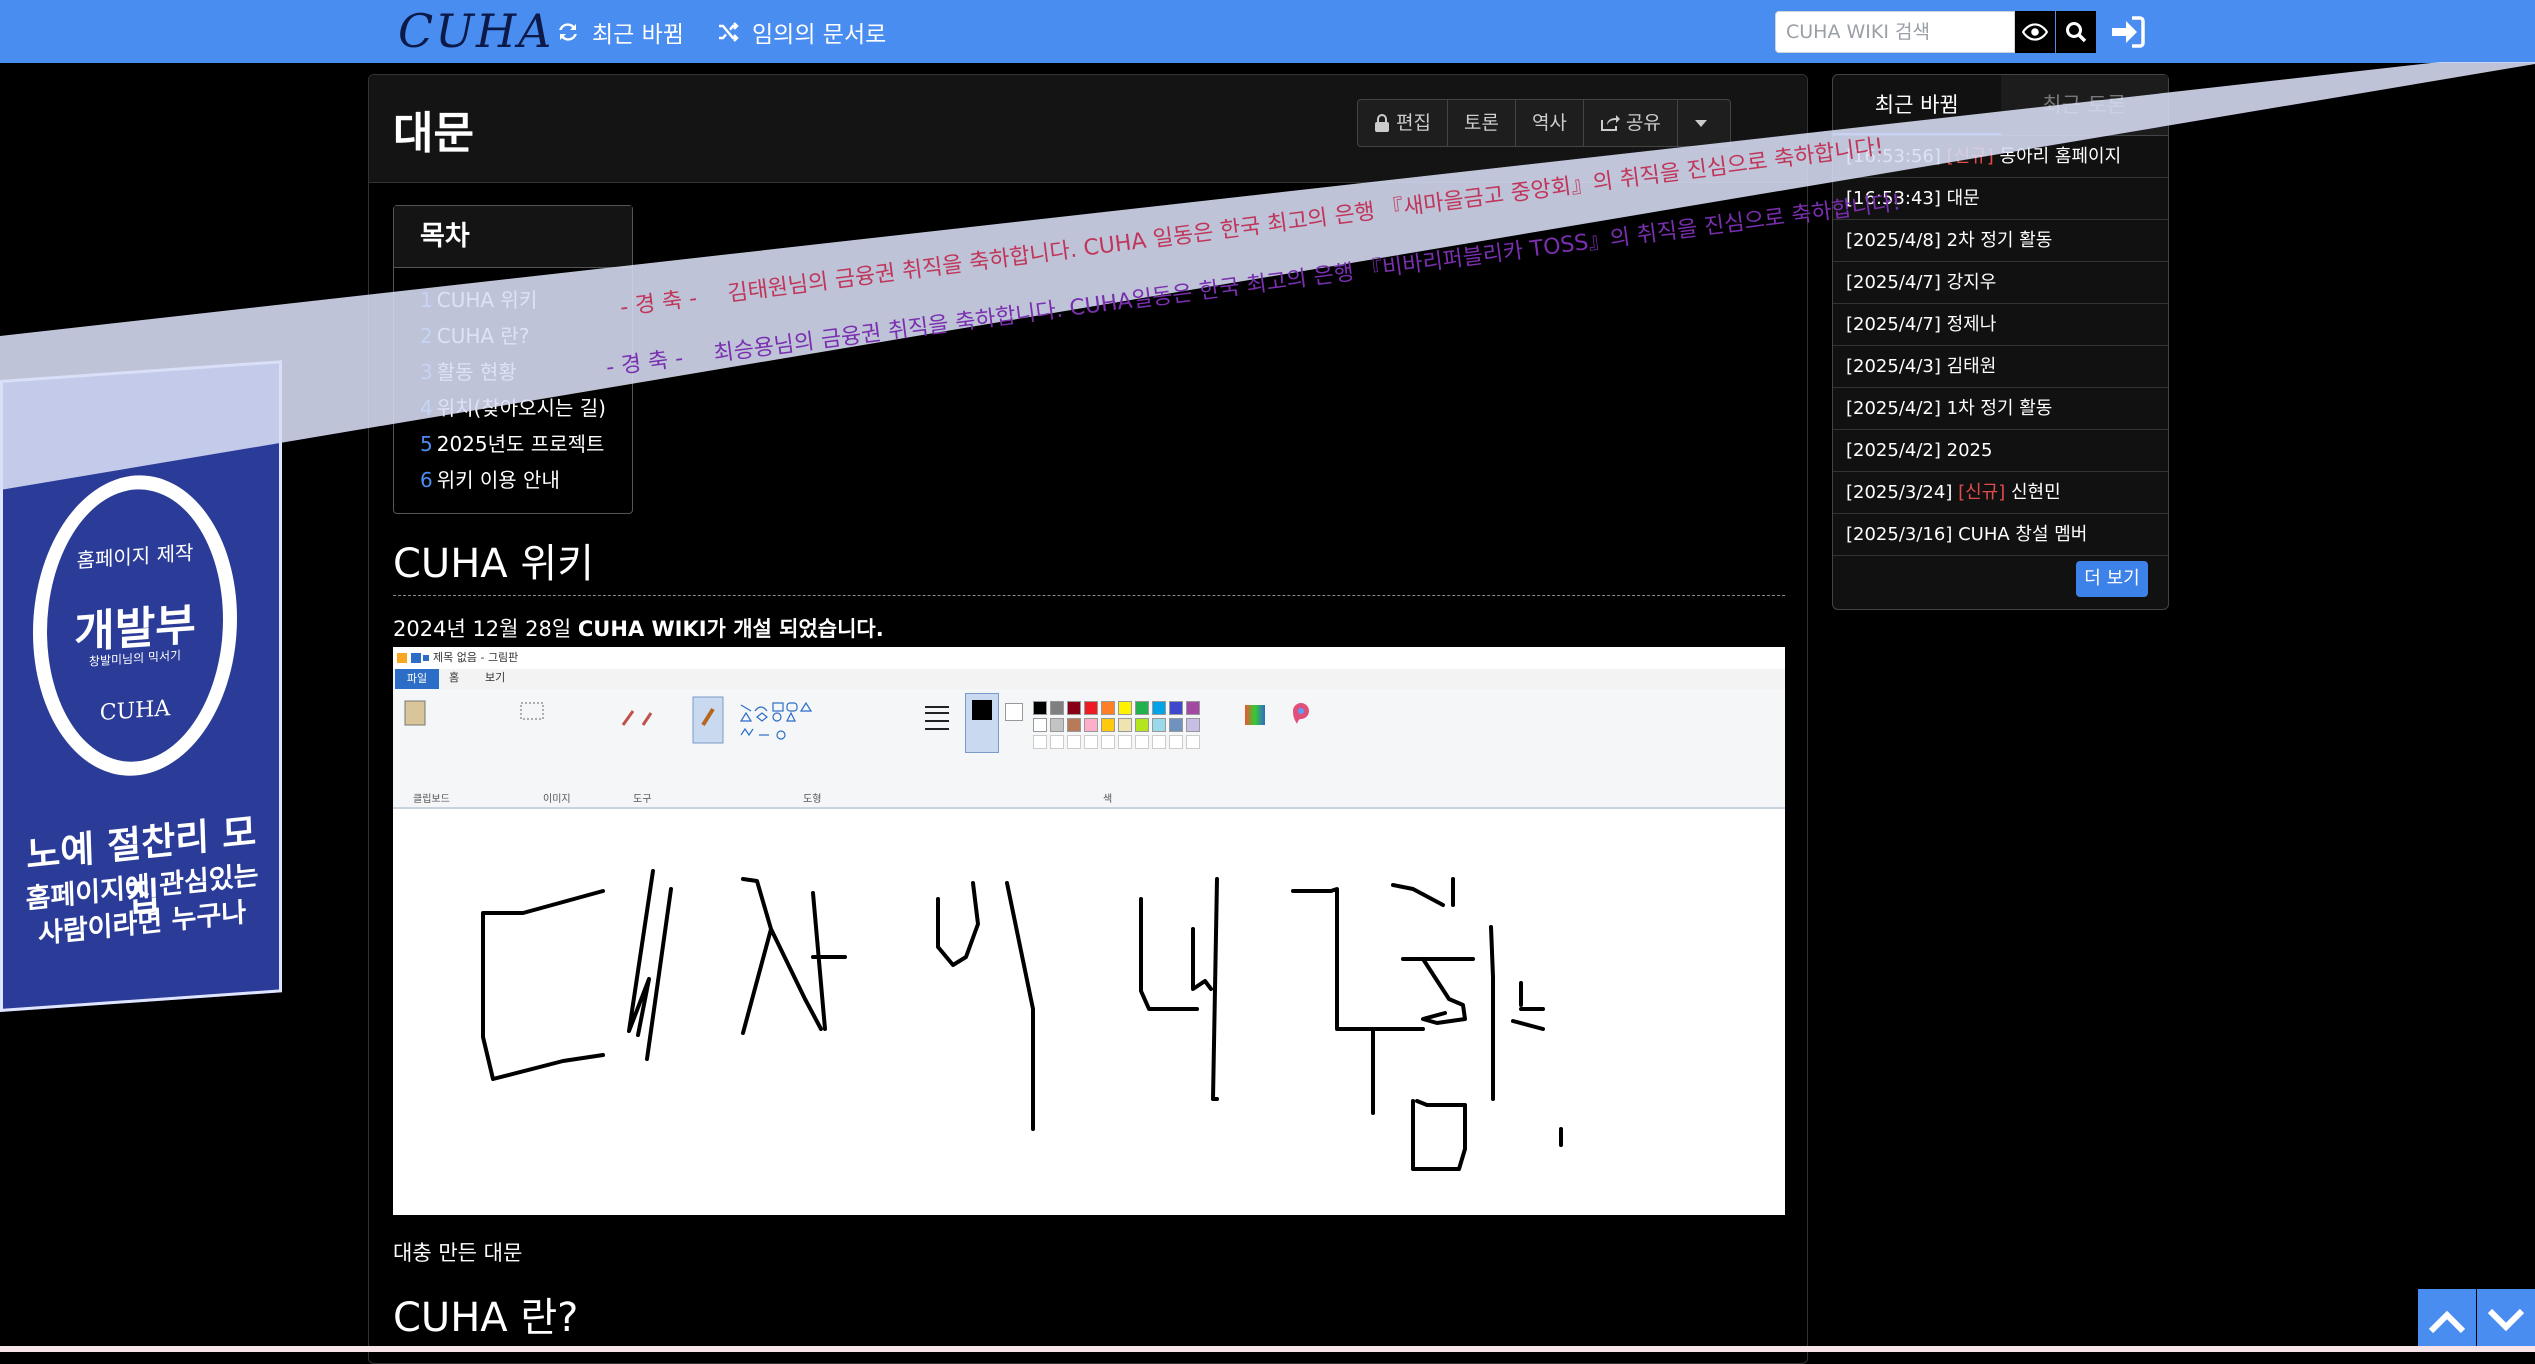 The height and width of the screenshot is (1364, 2535). I want to click on toc-item: 2 CUHA 란?, so click(526, 336).